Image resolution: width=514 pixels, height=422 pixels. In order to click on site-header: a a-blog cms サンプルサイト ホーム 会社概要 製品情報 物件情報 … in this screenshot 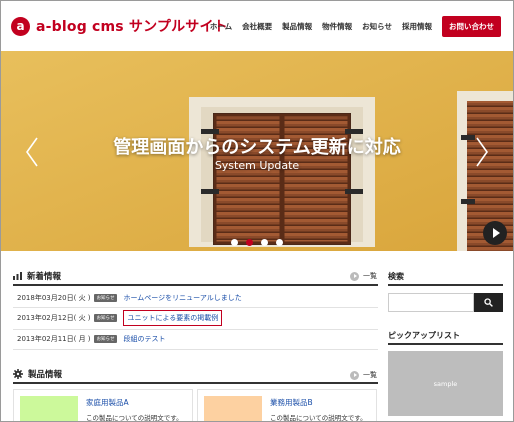, I will do `click(257, 26)`.